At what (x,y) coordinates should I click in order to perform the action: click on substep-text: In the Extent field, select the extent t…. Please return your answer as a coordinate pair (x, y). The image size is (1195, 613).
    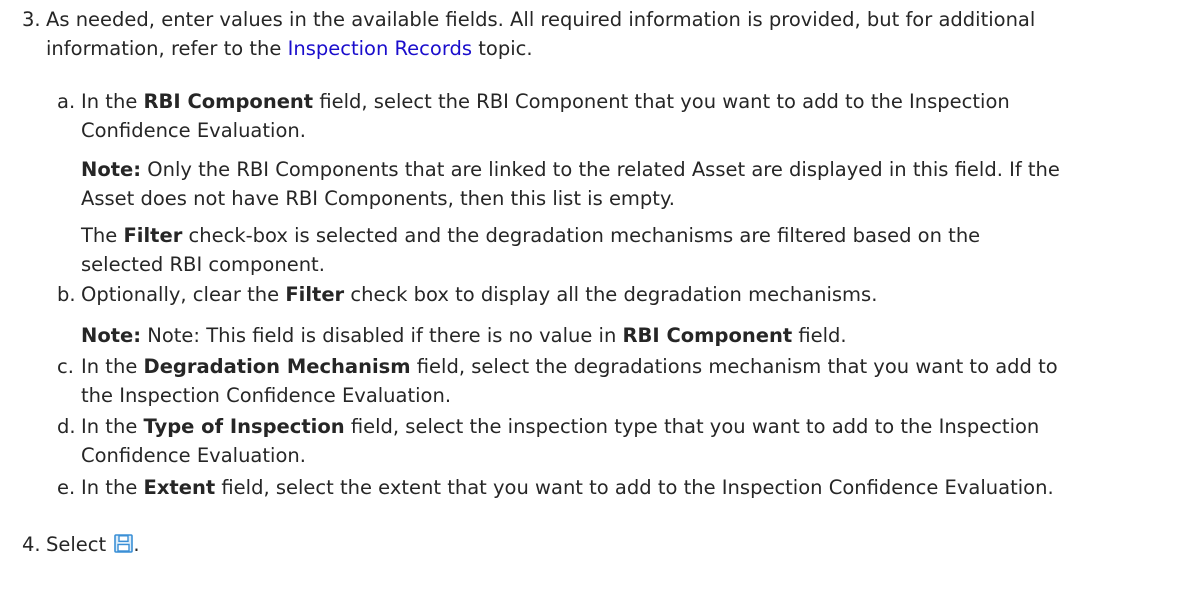
    Looking at the image, I should click on (567, 487).